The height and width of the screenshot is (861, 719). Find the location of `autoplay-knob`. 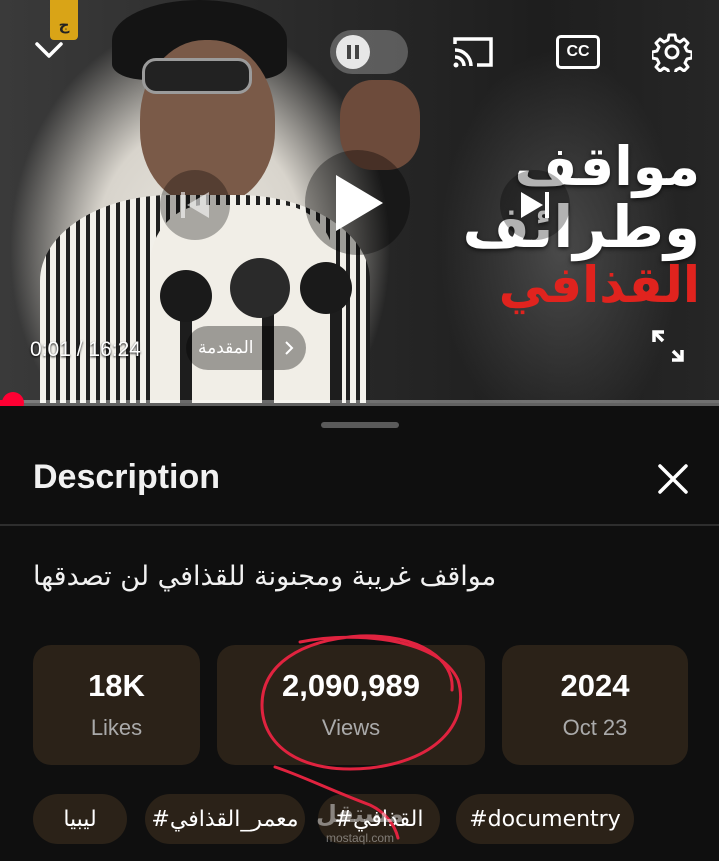

autoplay-knob is located at coordinates (353, 52).